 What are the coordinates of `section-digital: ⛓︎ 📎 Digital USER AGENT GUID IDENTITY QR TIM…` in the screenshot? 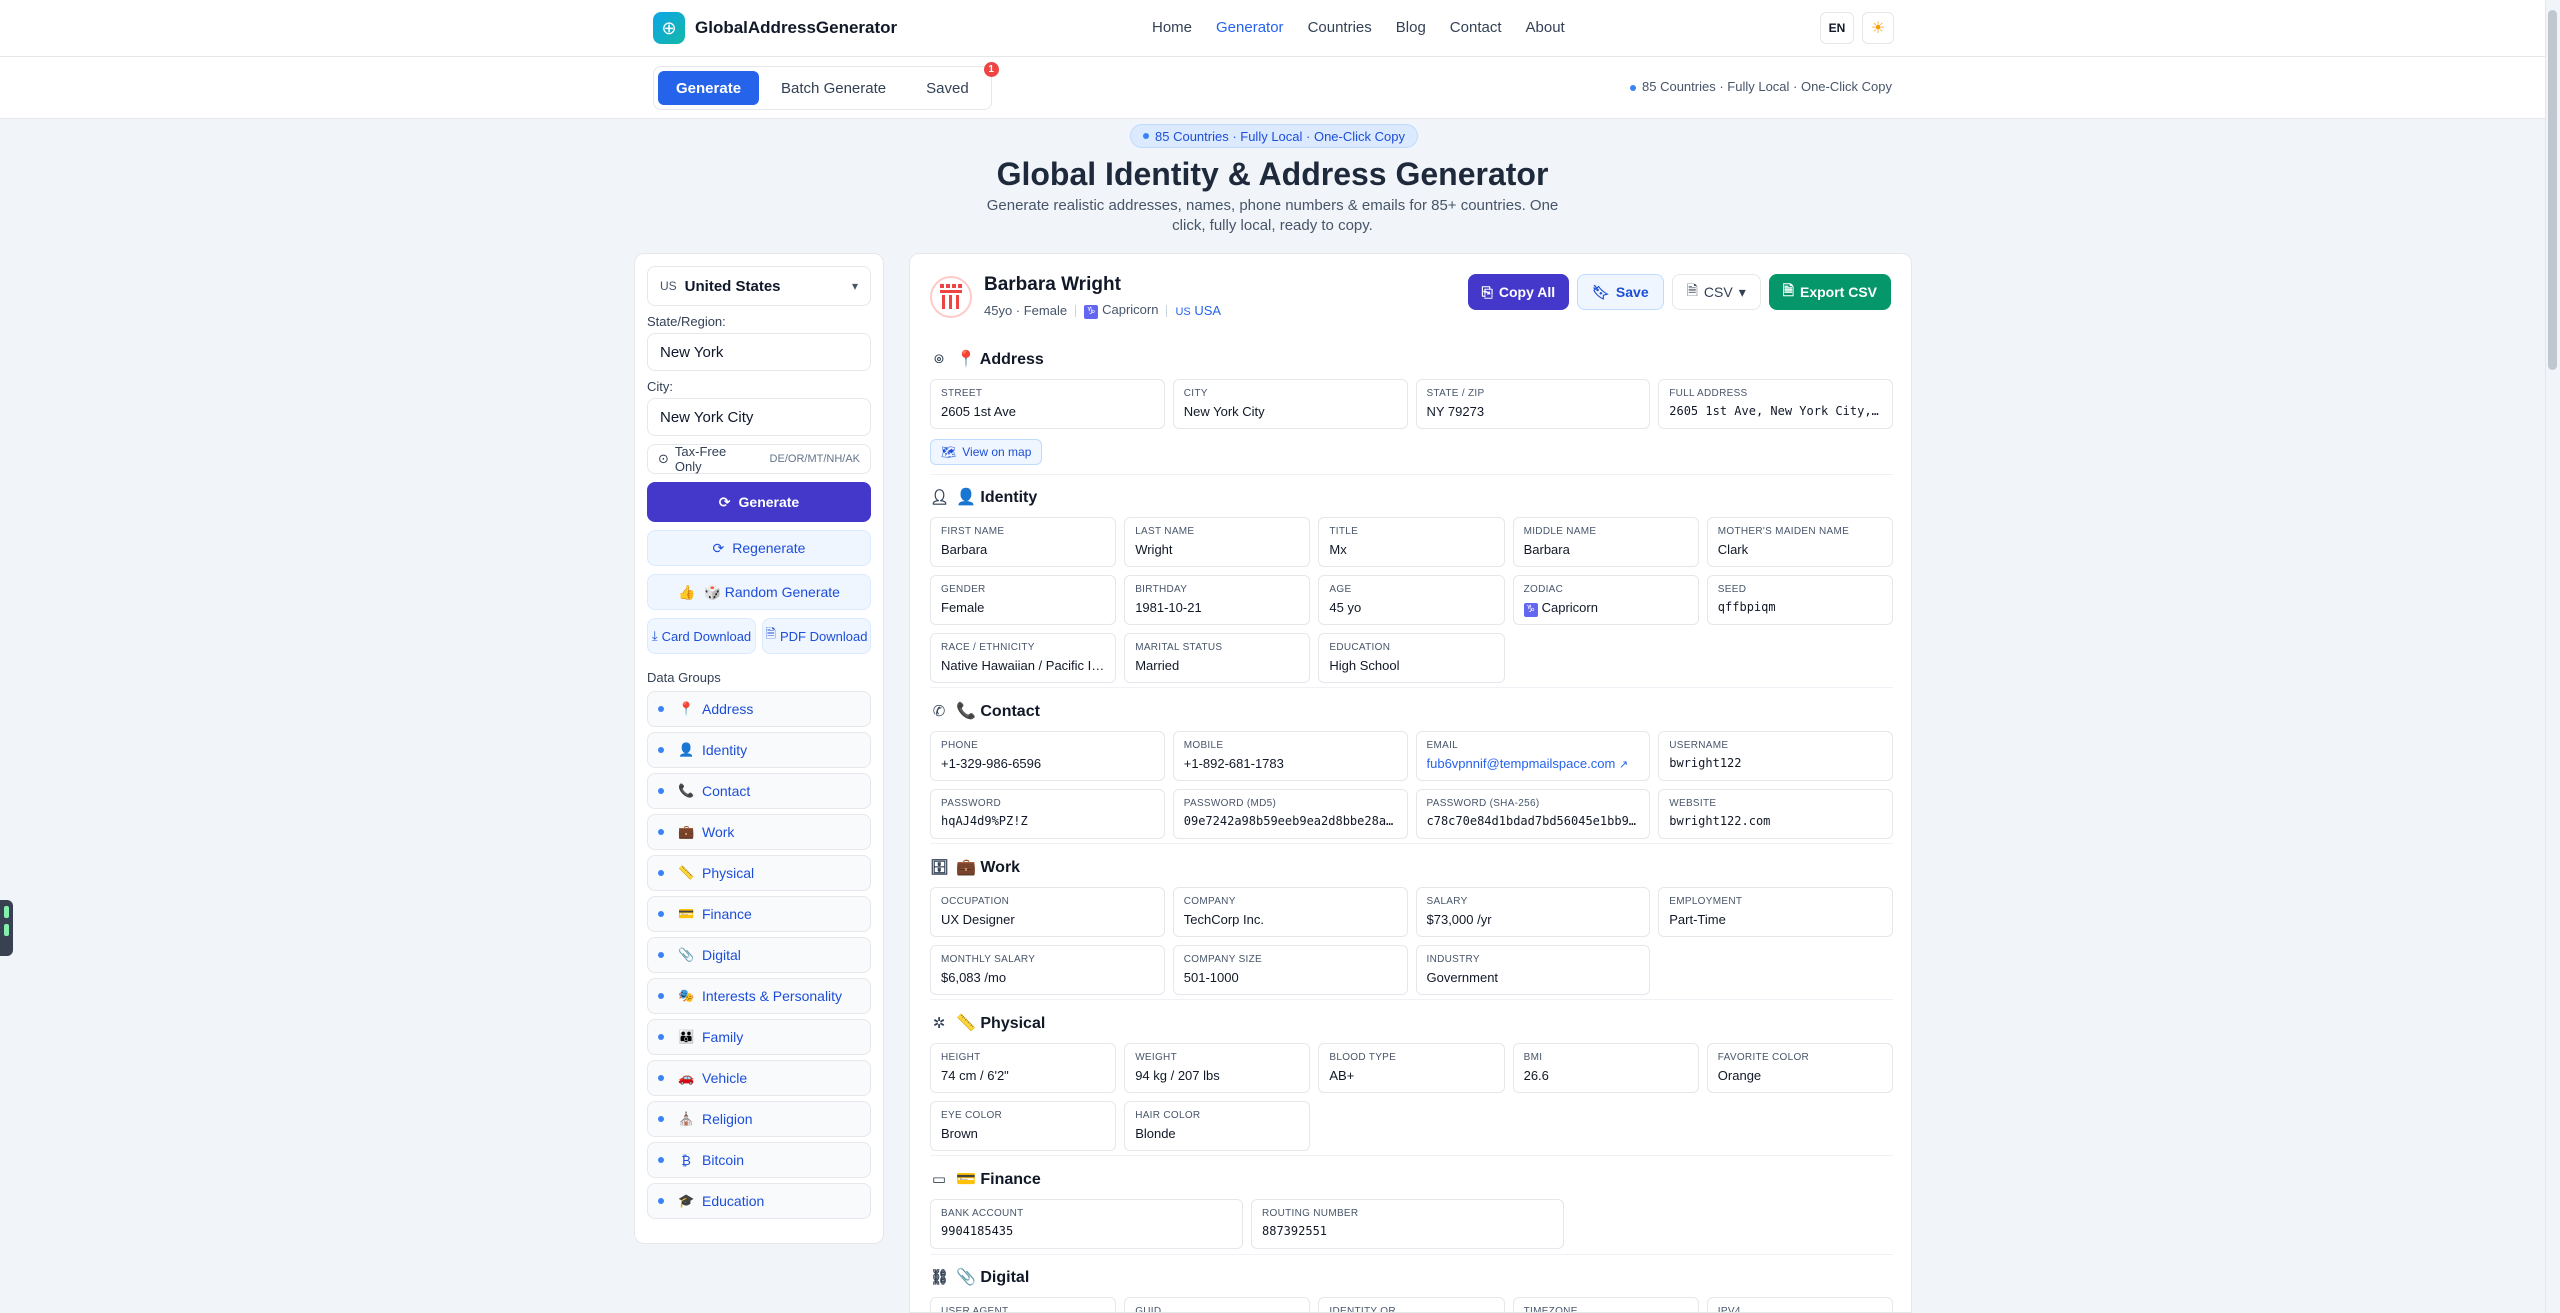 It's located at (1411, 1288).